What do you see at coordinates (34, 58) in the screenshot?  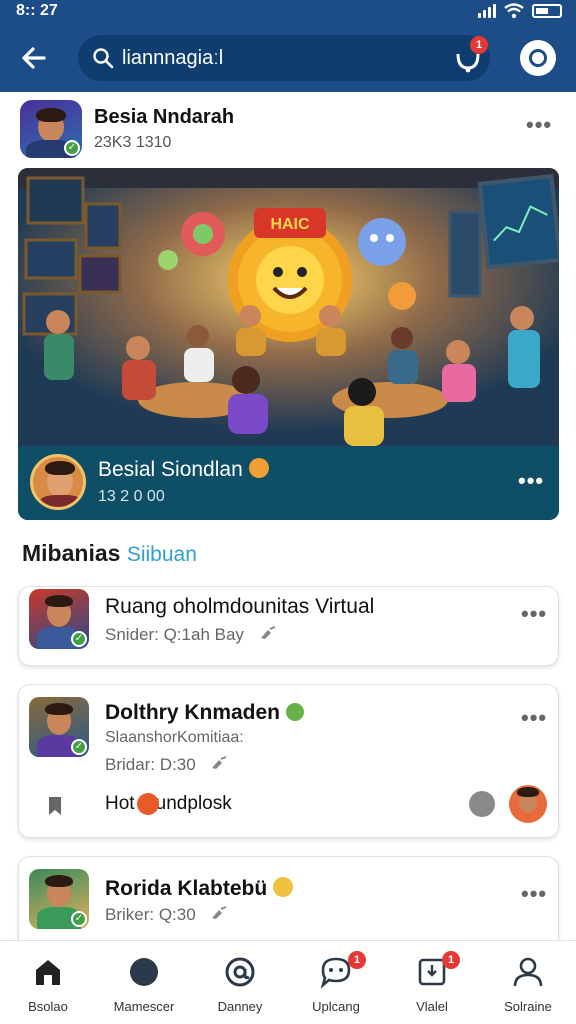 I see `back-arrow-icon` at bounding box center [34, 58].